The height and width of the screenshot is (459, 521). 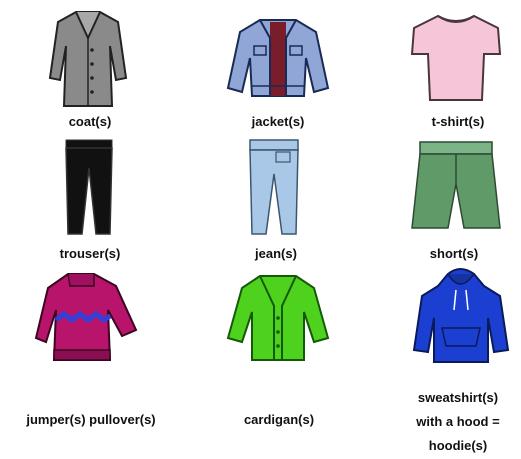 I want to click on item-label: jacket(s), so click(x=278, y=121).